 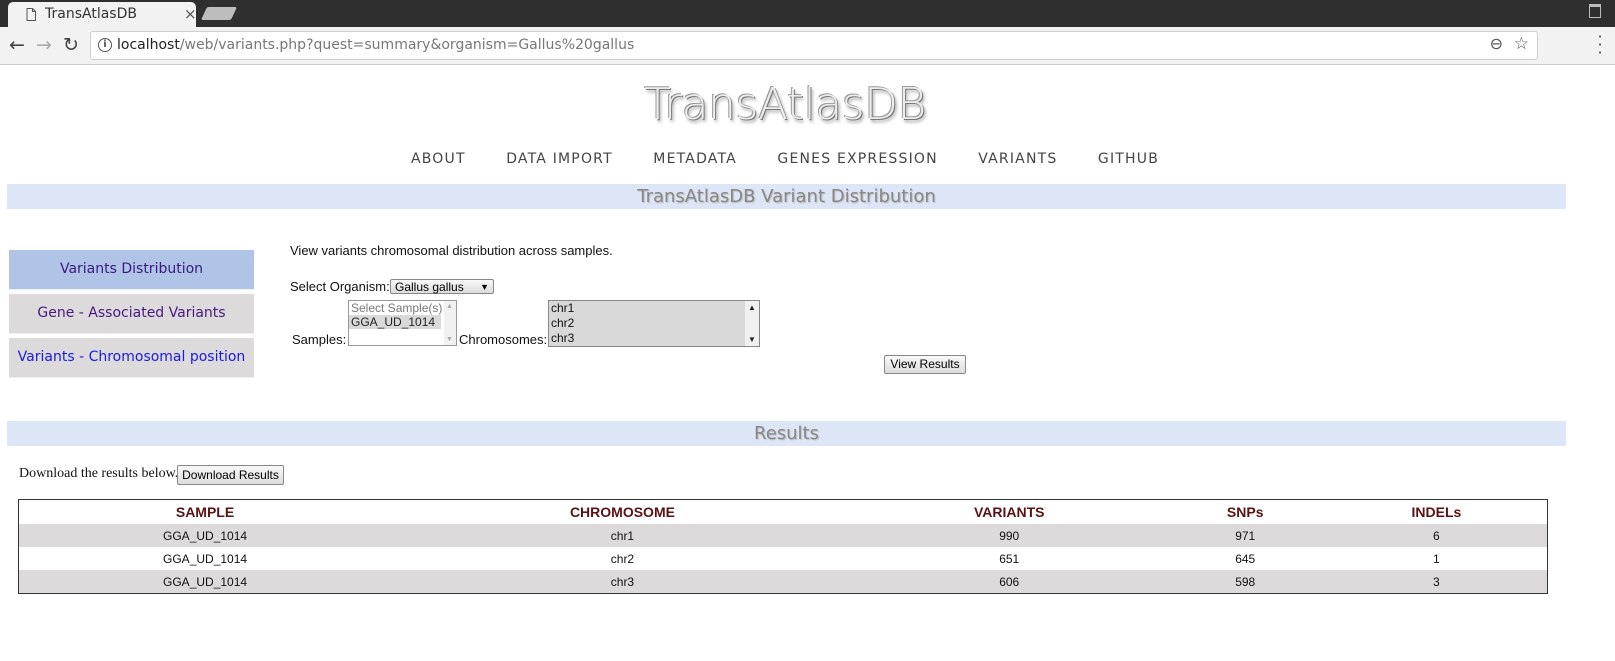 What do you see at coordinates (1436, 582) in the screenshot?
I see `cell-indels: 3` at bounding box center [1436, 582].